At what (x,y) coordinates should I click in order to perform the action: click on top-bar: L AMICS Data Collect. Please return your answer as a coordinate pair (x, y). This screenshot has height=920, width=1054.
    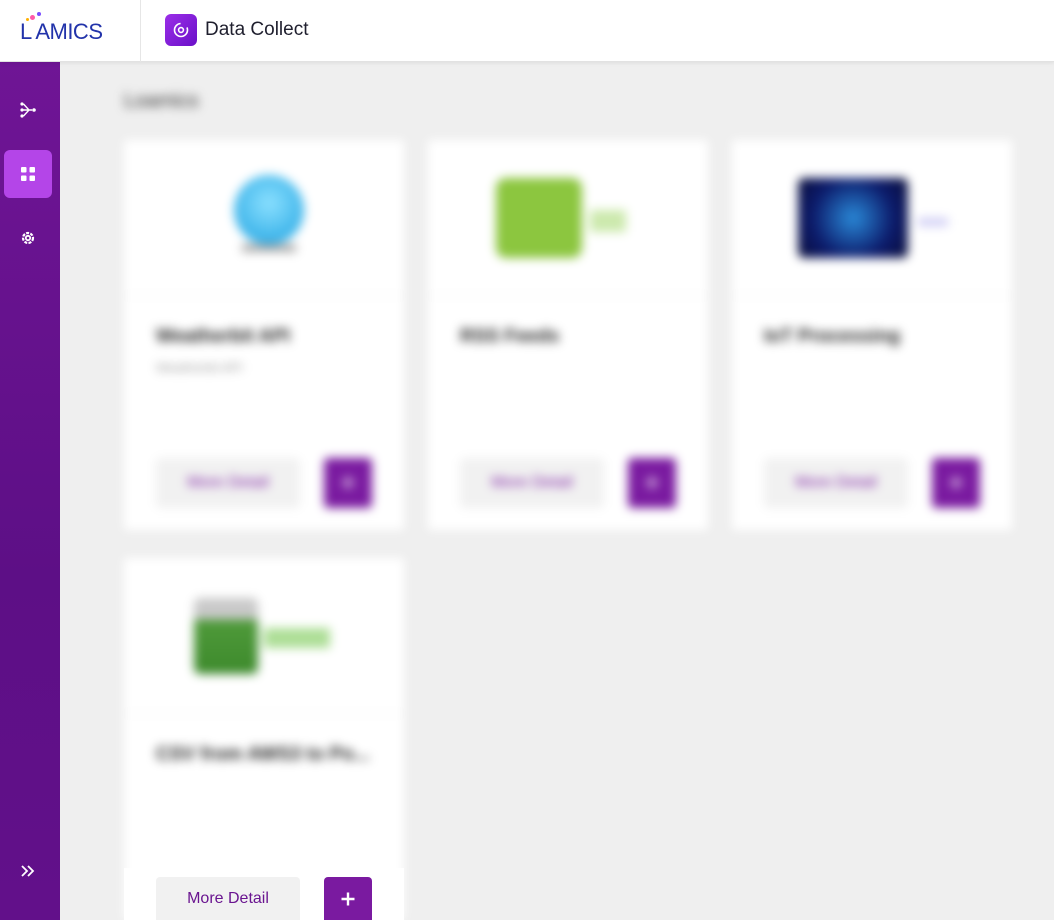
    Looking at the image, I should click on (527, 31).